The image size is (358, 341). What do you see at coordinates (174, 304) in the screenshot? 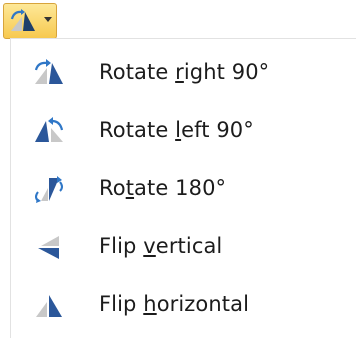
I see `menu-item-label: Flip horizontal` at bounding box center [174, 304].